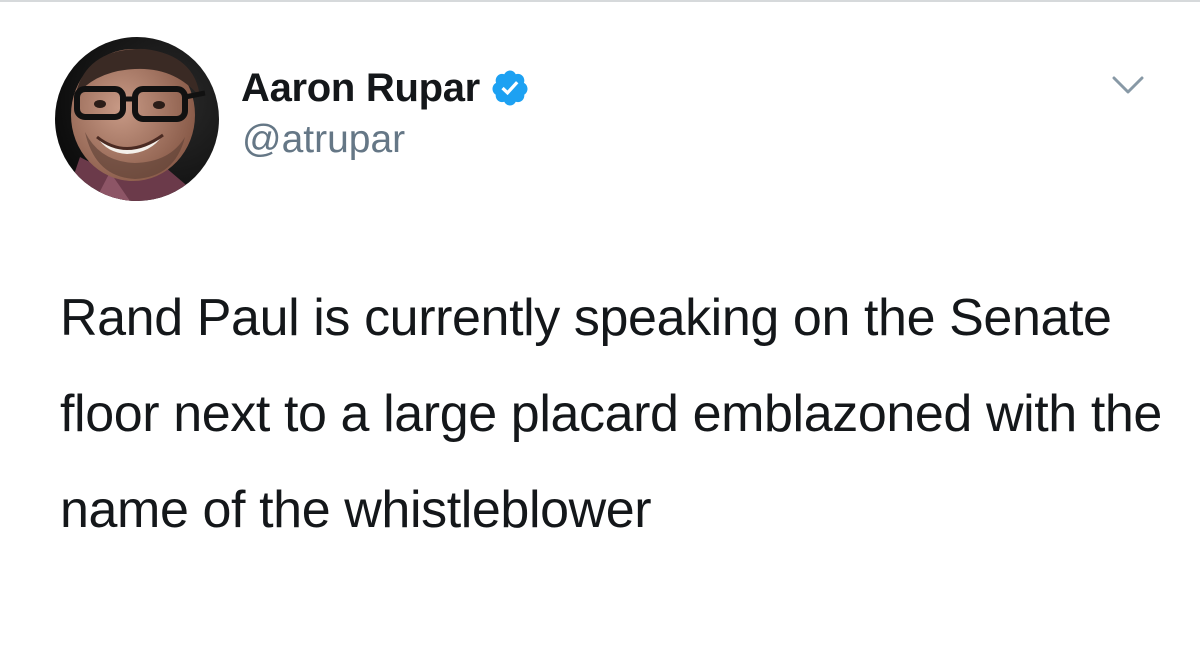 This screenshot has height=652, width=1200. I want to click on author-name-row: Aaron Rupar, so click(385, 88).